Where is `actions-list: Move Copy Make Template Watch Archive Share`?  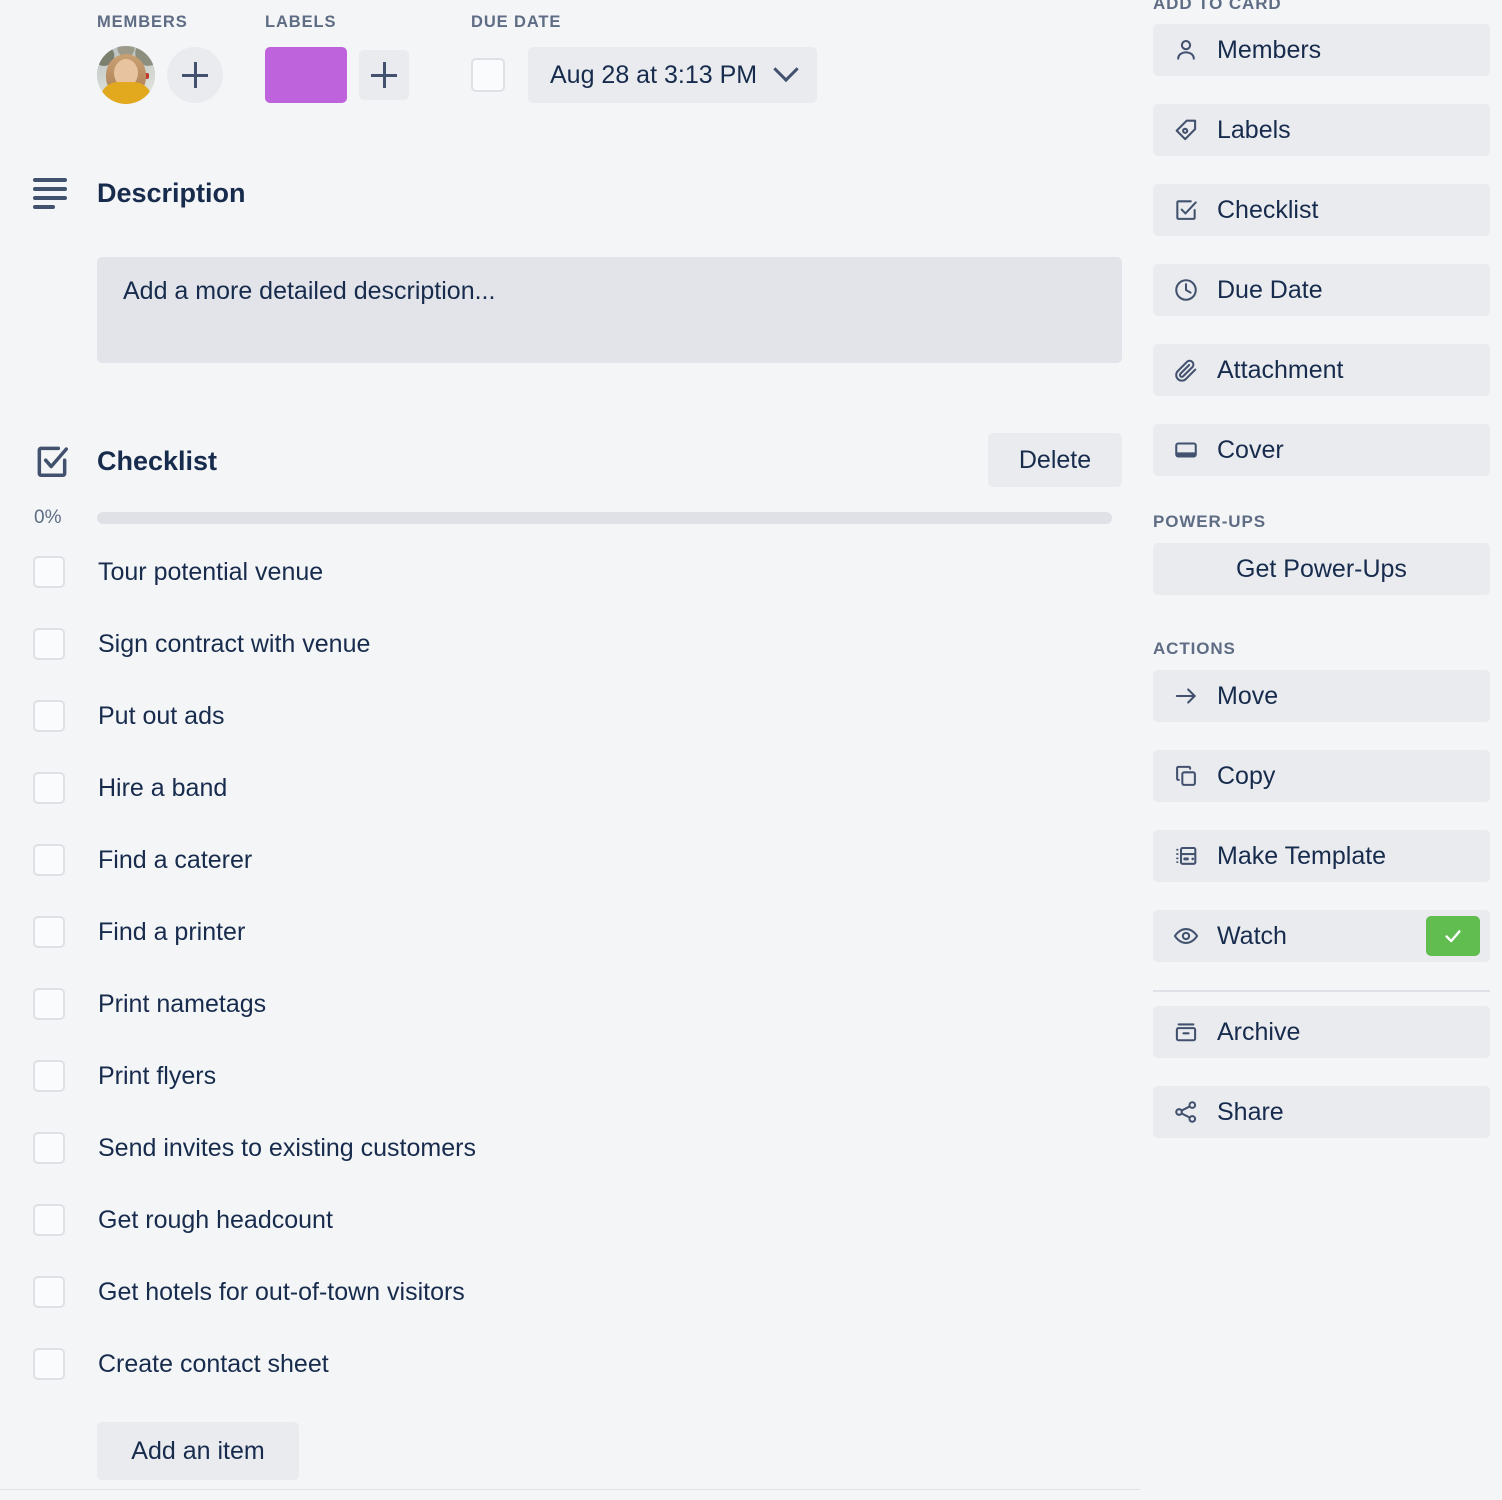 actions-list: Move Copy Make Template Watch Archive Share is located at coordinates (1321, 904).